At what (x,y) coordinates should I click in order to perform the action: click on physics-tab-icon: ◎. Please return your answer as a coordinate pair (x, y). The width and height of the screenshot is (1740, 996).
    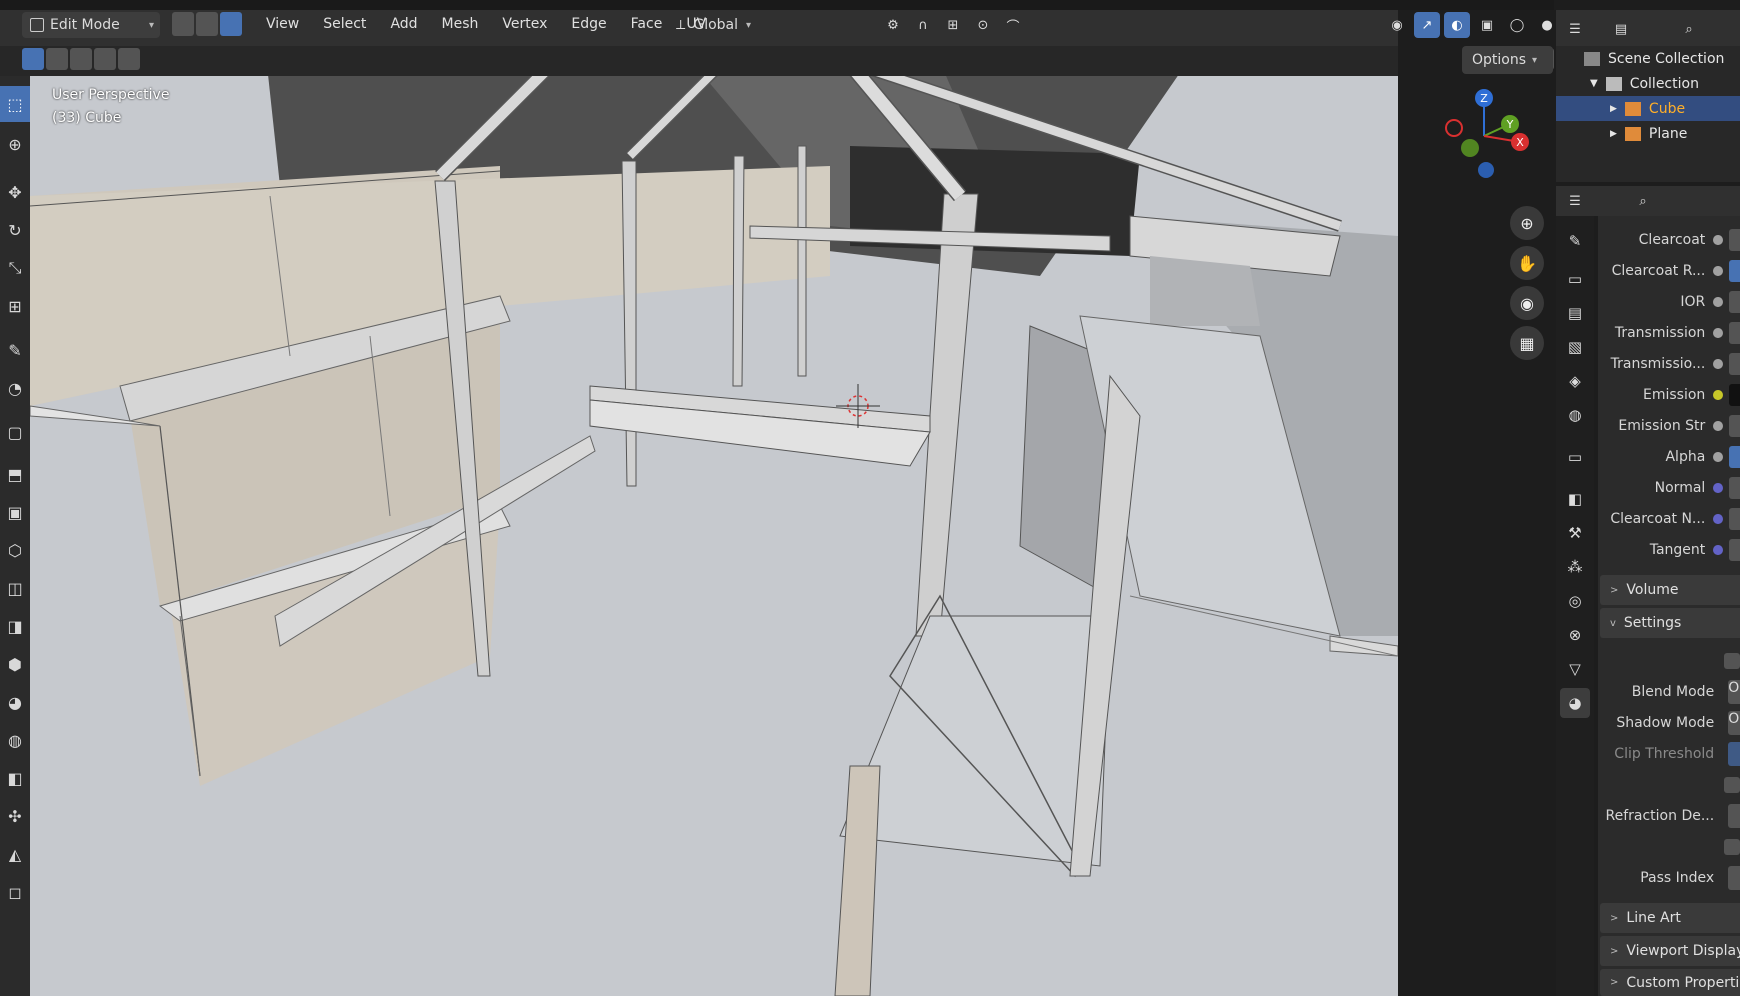
    Looking at the image, I should click on (1575, 601).